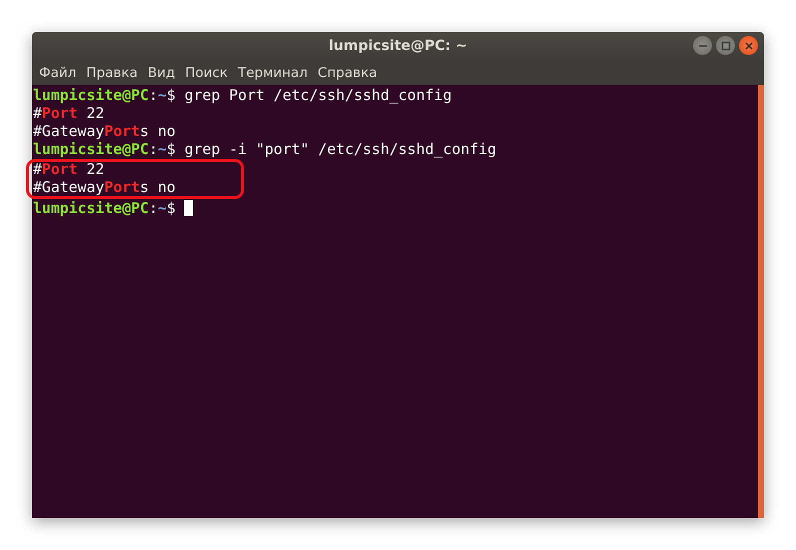 The width and height of the screenshot is (796, 550). I want to click on window-title: lumpicsite@PC: ~, so click(398, 46).